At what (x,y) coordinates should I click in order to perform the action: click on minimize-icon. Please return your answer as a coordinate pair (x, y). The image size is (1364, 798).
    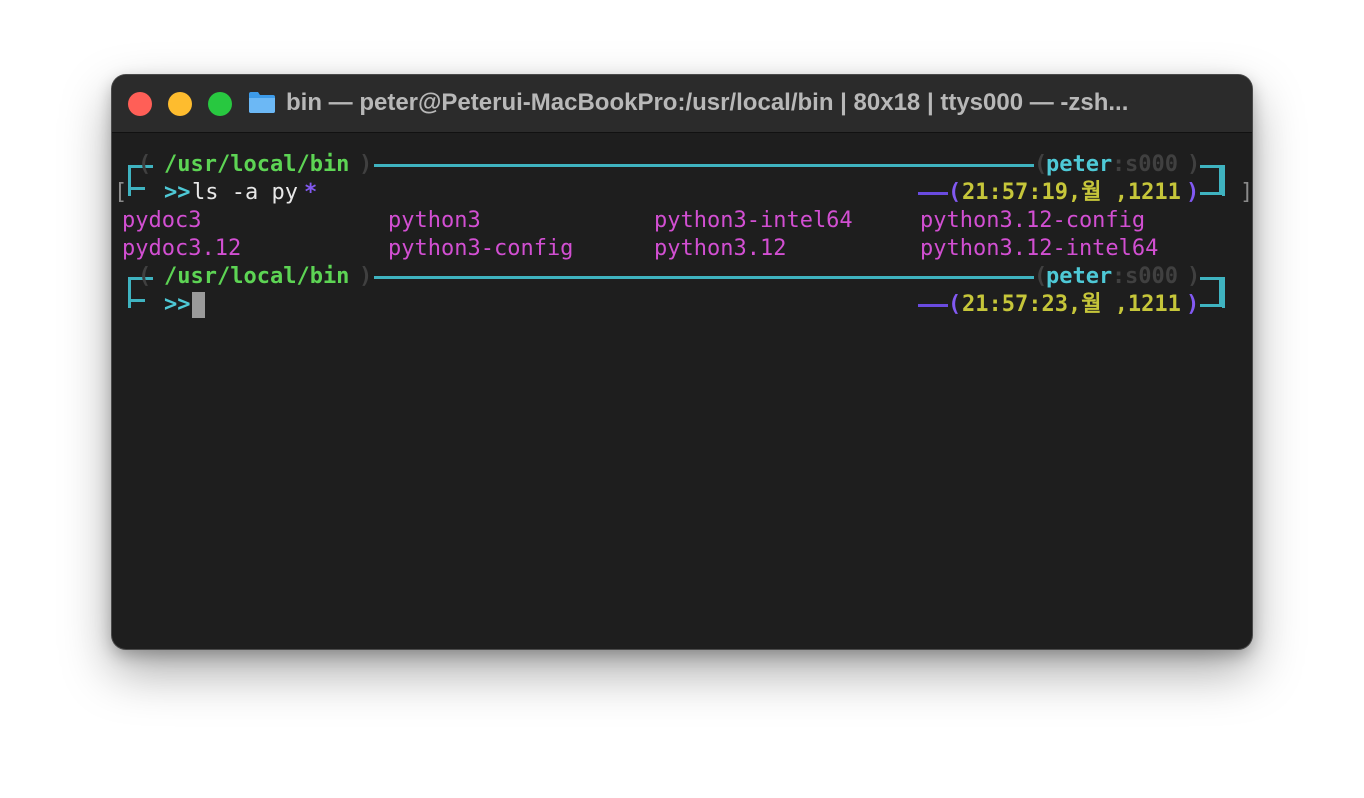
    Looking at the image, I should click on (180, 104).